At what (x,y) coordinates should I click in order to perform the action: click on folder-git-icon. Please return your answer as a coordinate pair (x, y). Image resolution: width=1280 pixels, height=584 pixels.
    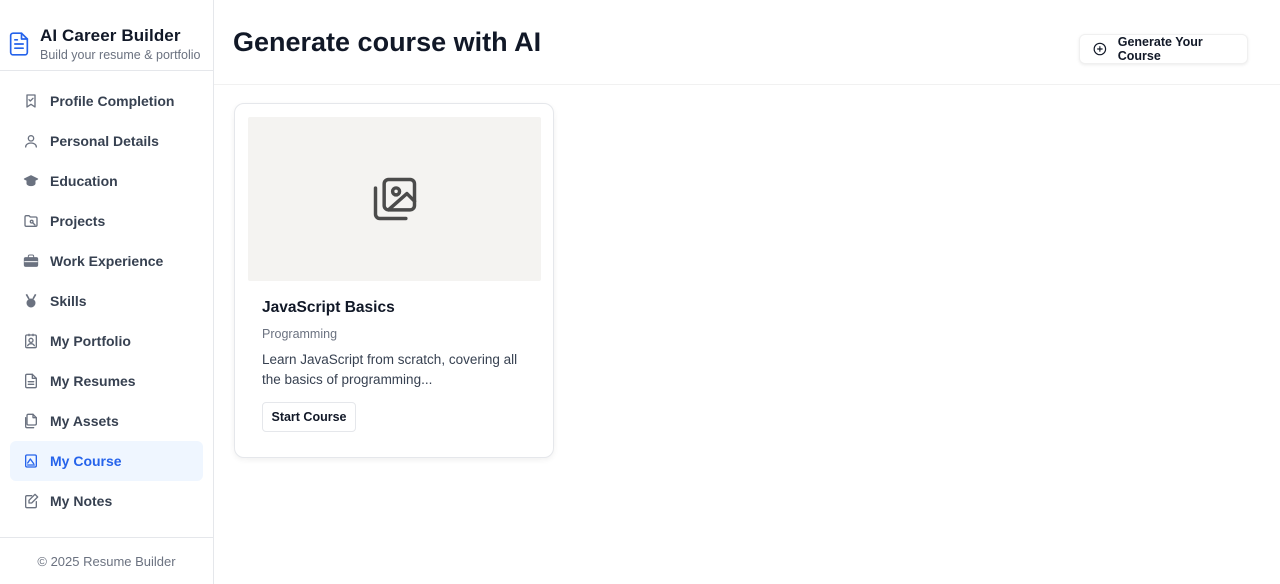
    Looking at the image, I should click on (31, 221).